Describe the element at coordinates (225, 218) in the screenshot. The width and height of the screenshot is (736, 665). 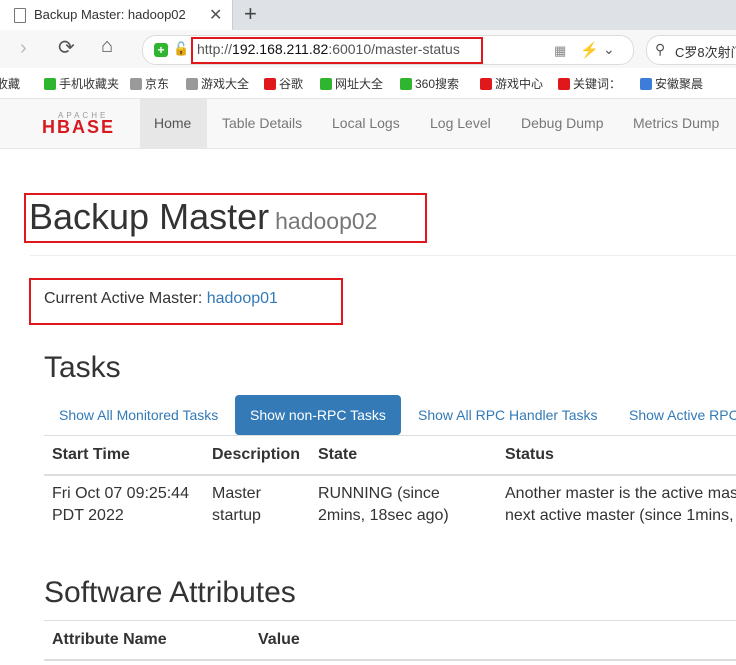
I see `title-highlight-box` at that location.